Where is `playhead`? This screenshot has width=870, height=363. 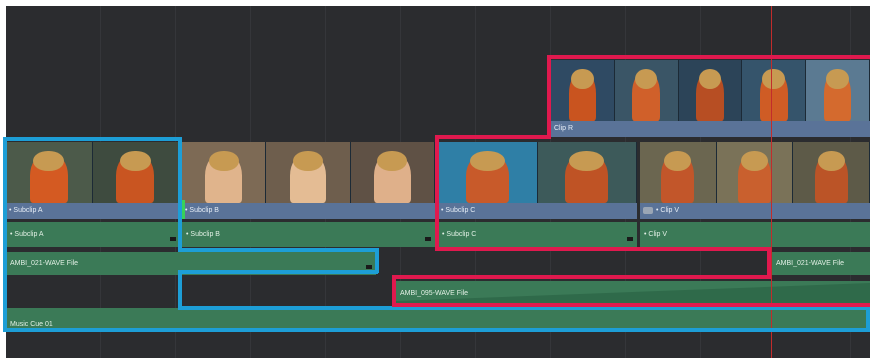
playhead is located at coordinates (771, 182).